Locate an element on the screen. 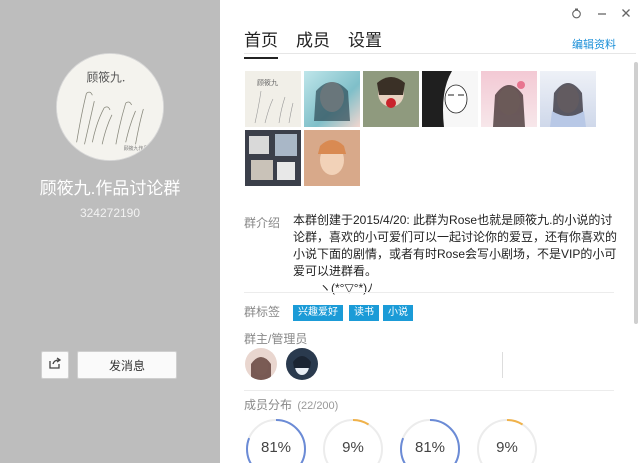  tab-bar: 首页 成员 设置 is located at coordinates (322, 42).